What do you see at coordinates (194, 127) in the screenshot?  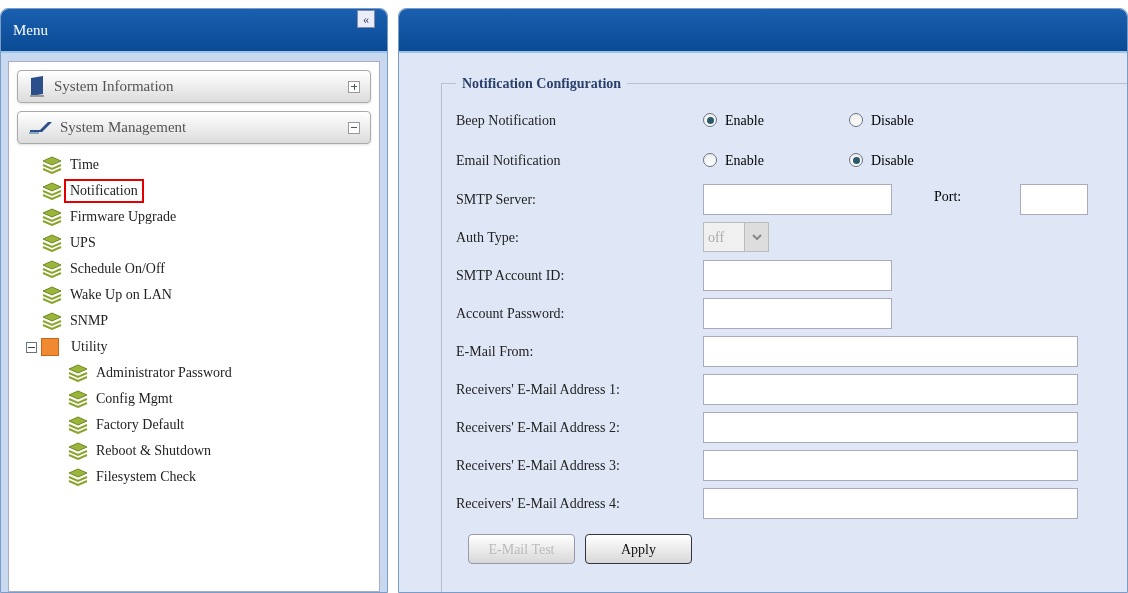 I see `section-header: System Management` at bounding box center [194, 127].